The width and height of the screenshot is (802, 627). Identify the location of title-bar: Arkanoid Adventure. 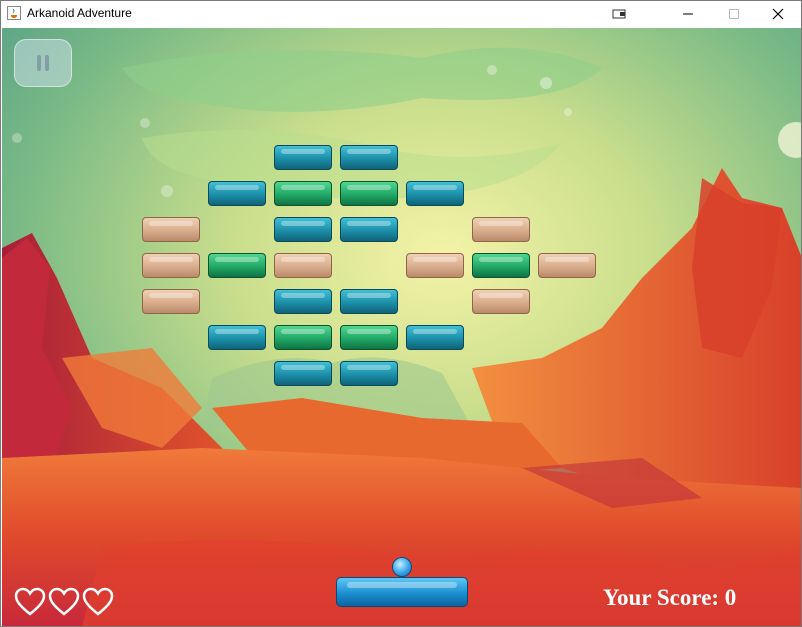
(401, 14).